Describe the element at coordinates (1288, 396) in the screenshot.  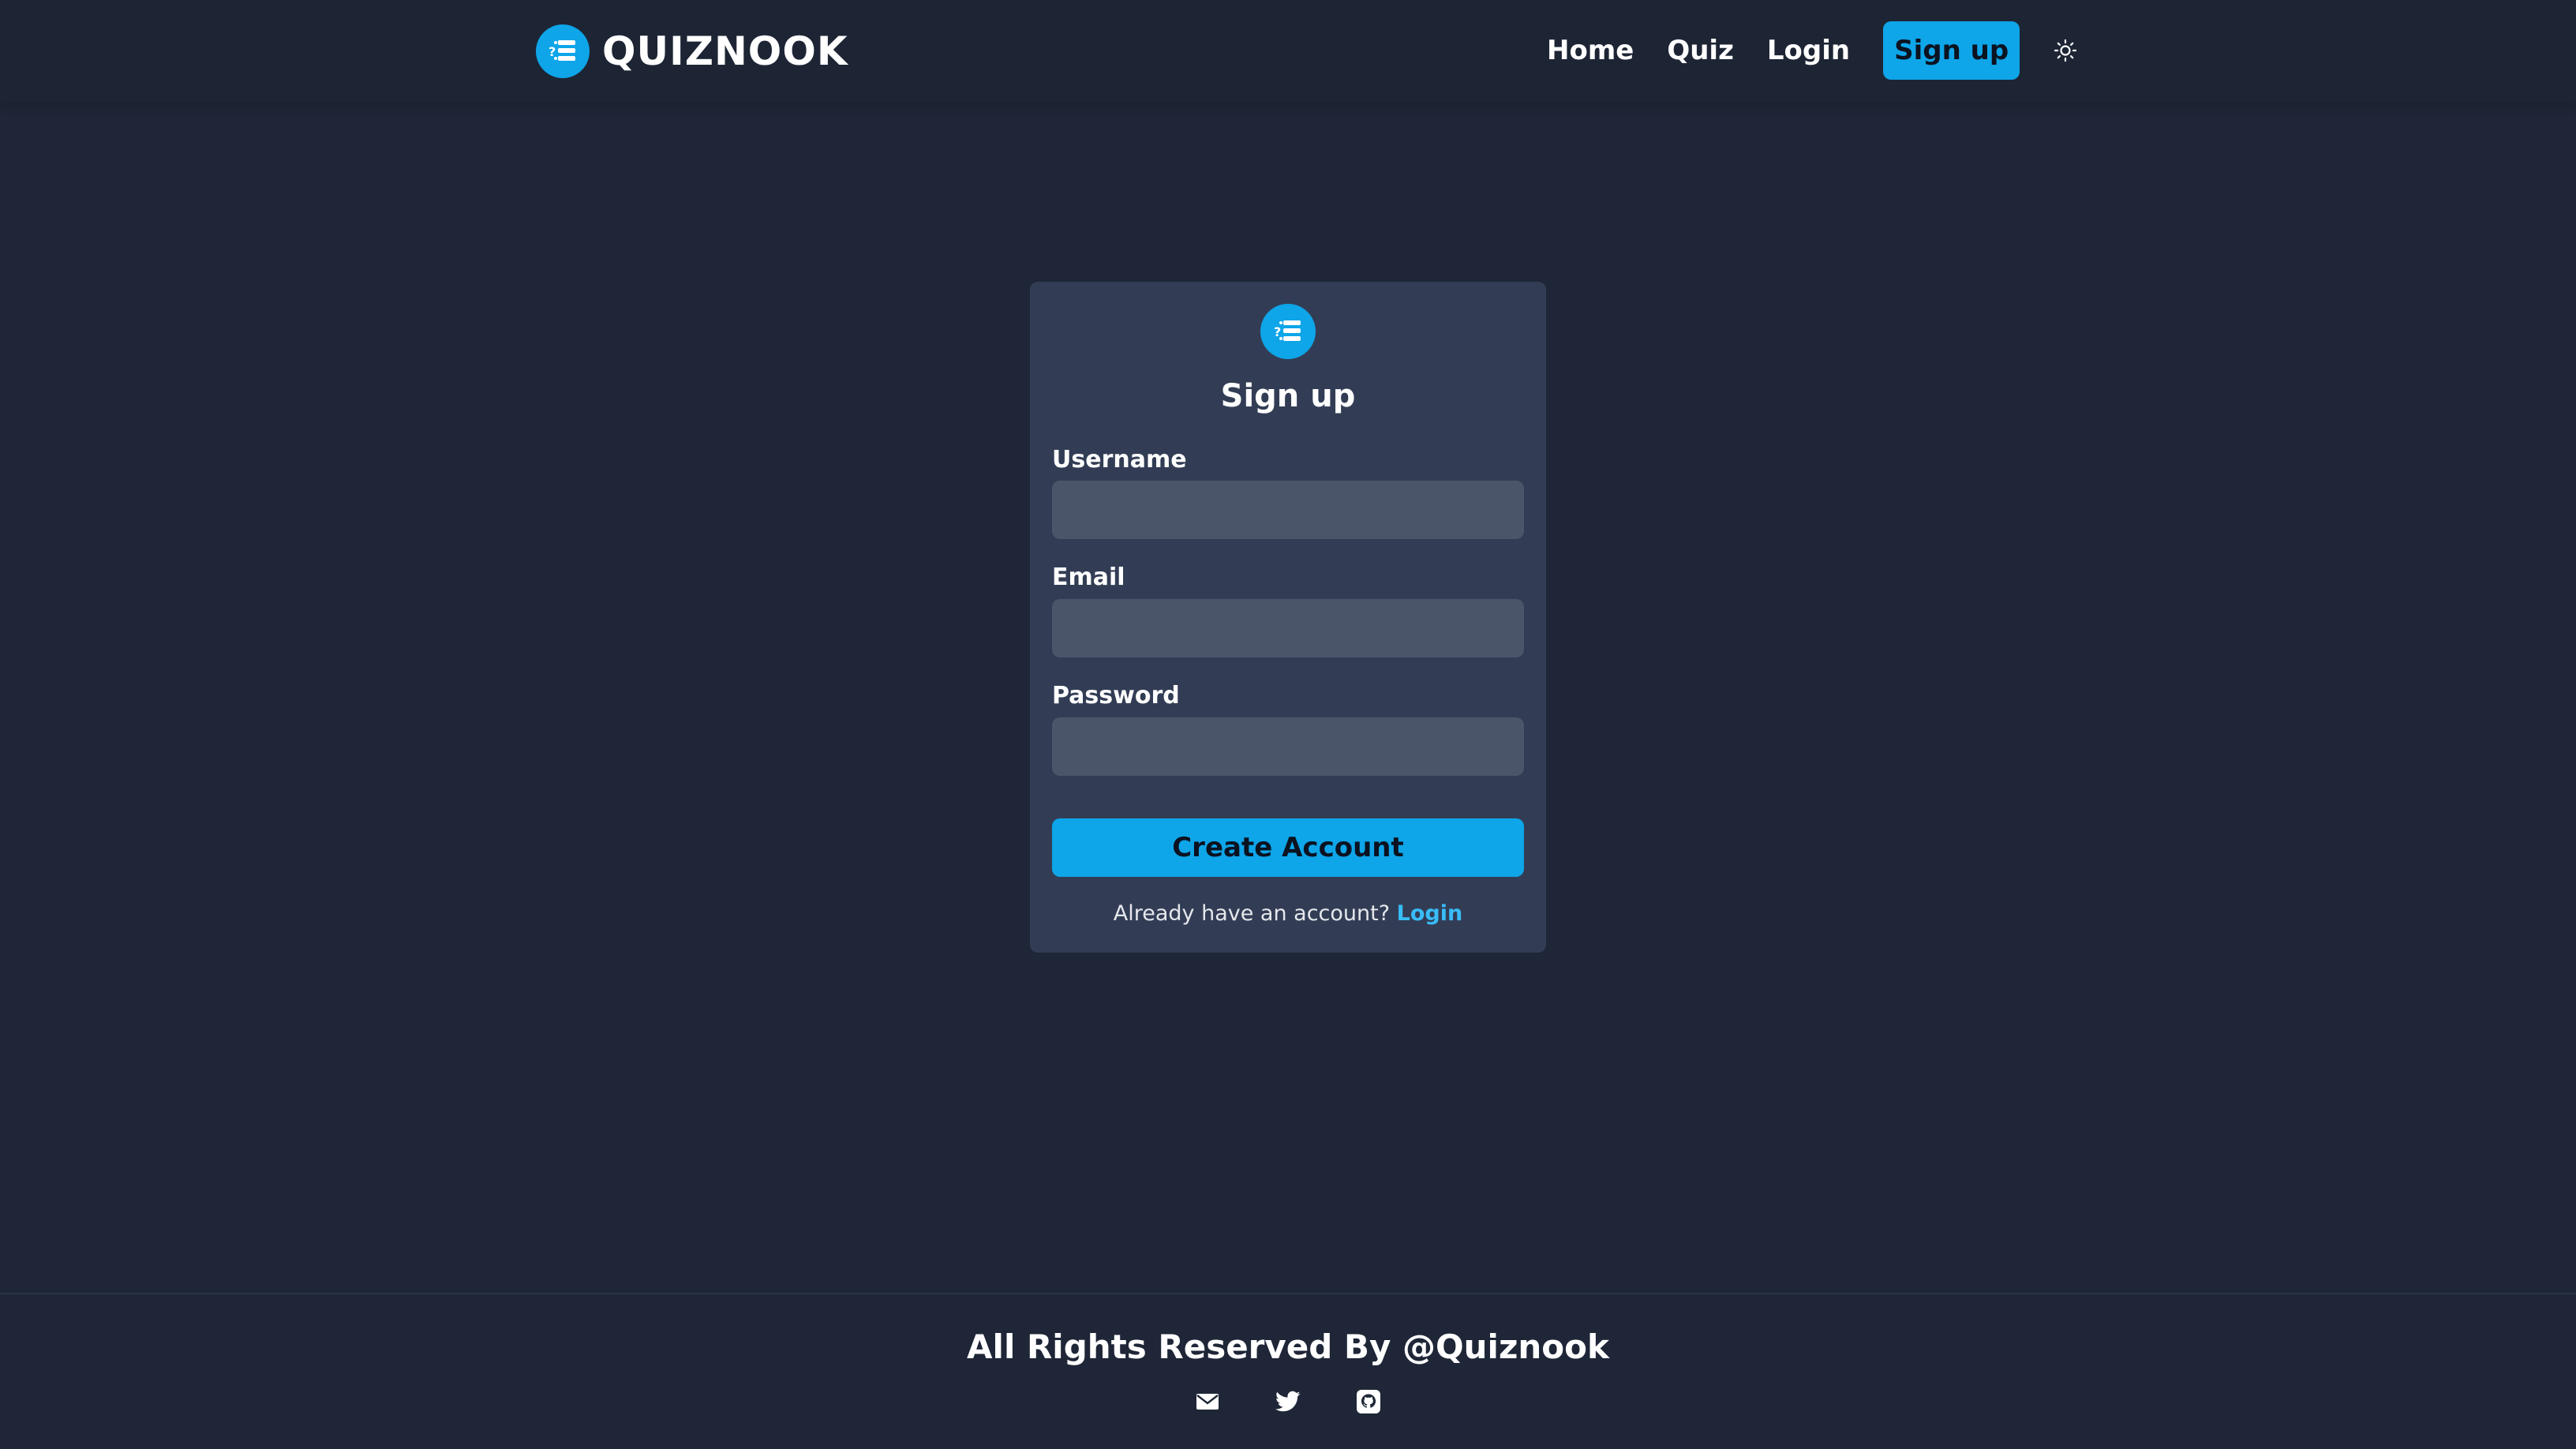
I see `form-title: Sign up` at that location.